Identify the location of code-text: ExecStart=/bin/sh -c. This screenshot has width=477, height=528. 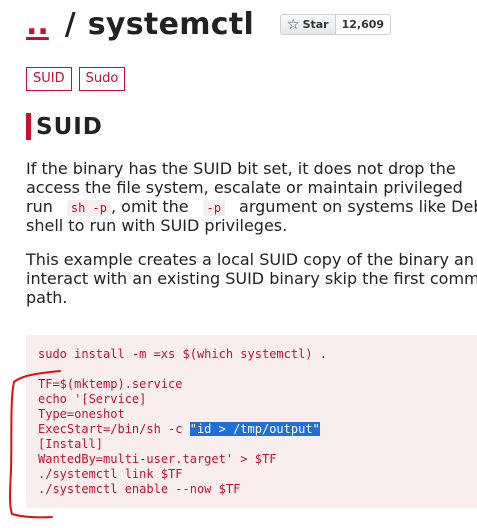
(114, 429).